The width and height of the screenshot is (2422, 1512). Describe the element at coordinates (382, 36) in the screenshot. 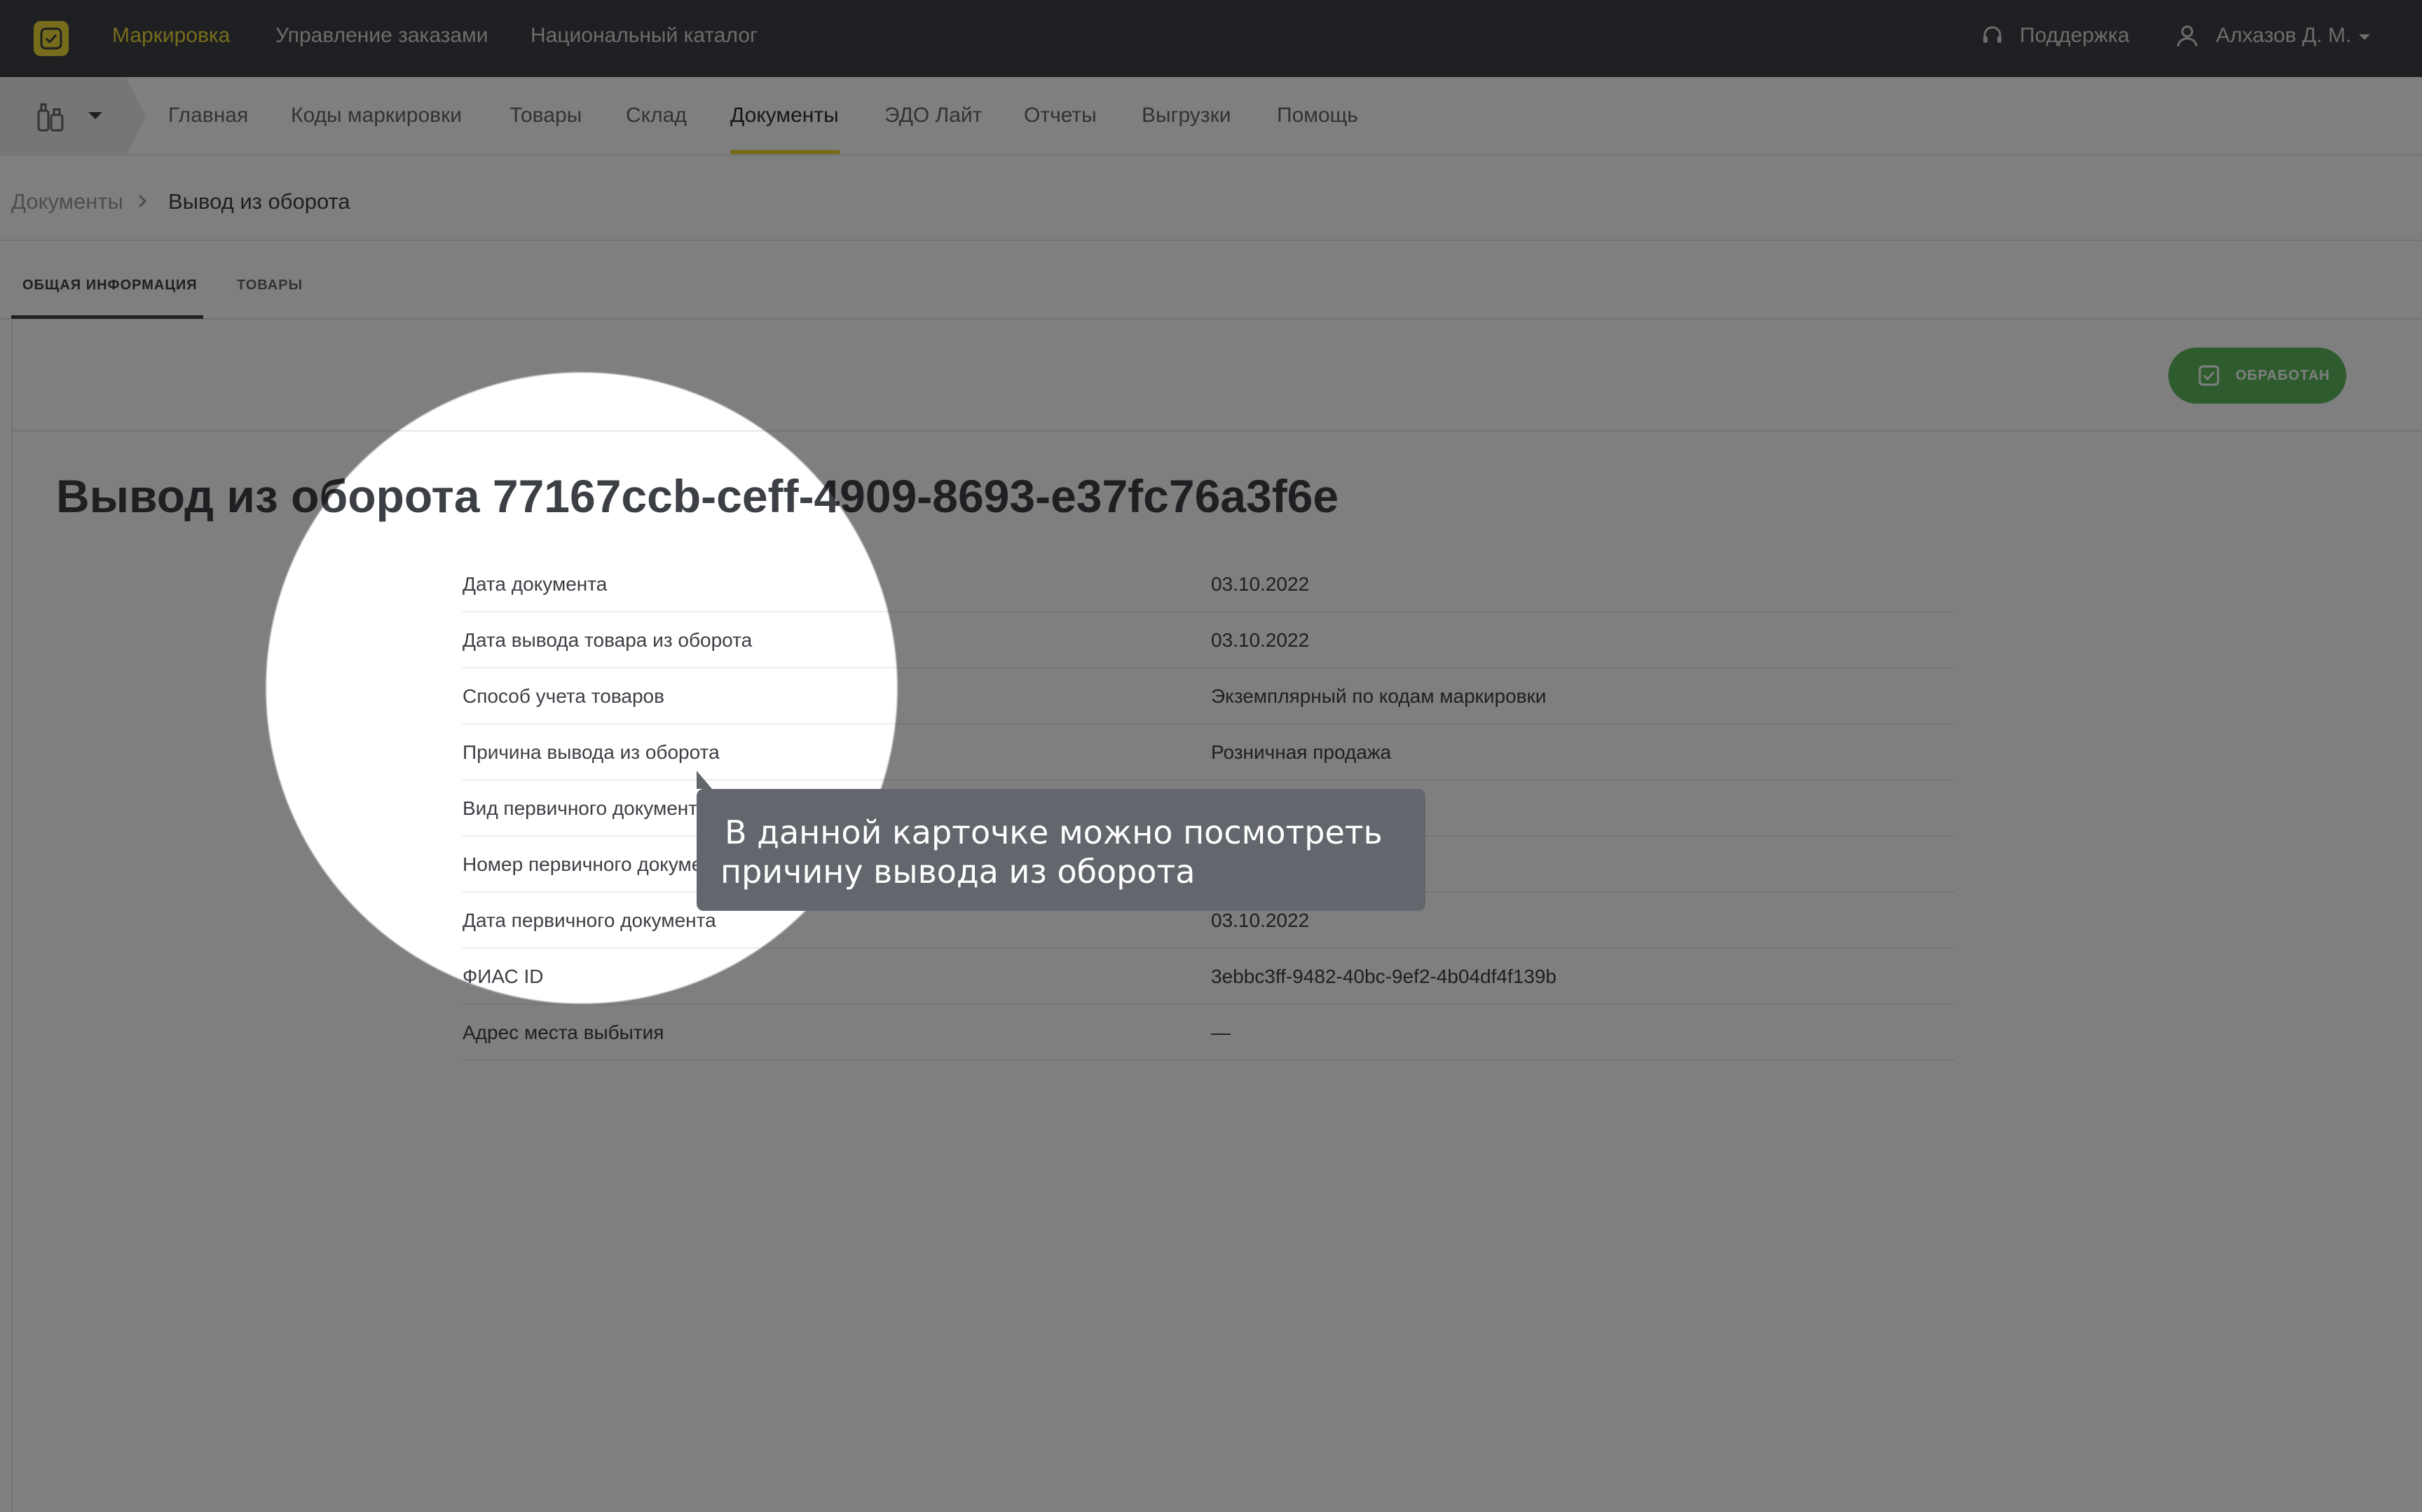

I see `topnav-orders: Управление заказами` at that location.